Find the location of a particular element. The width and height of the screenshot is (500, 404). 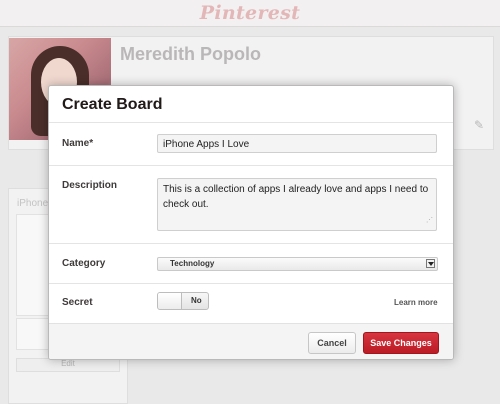

board-thumbnail is located at coordinates (33, 334).